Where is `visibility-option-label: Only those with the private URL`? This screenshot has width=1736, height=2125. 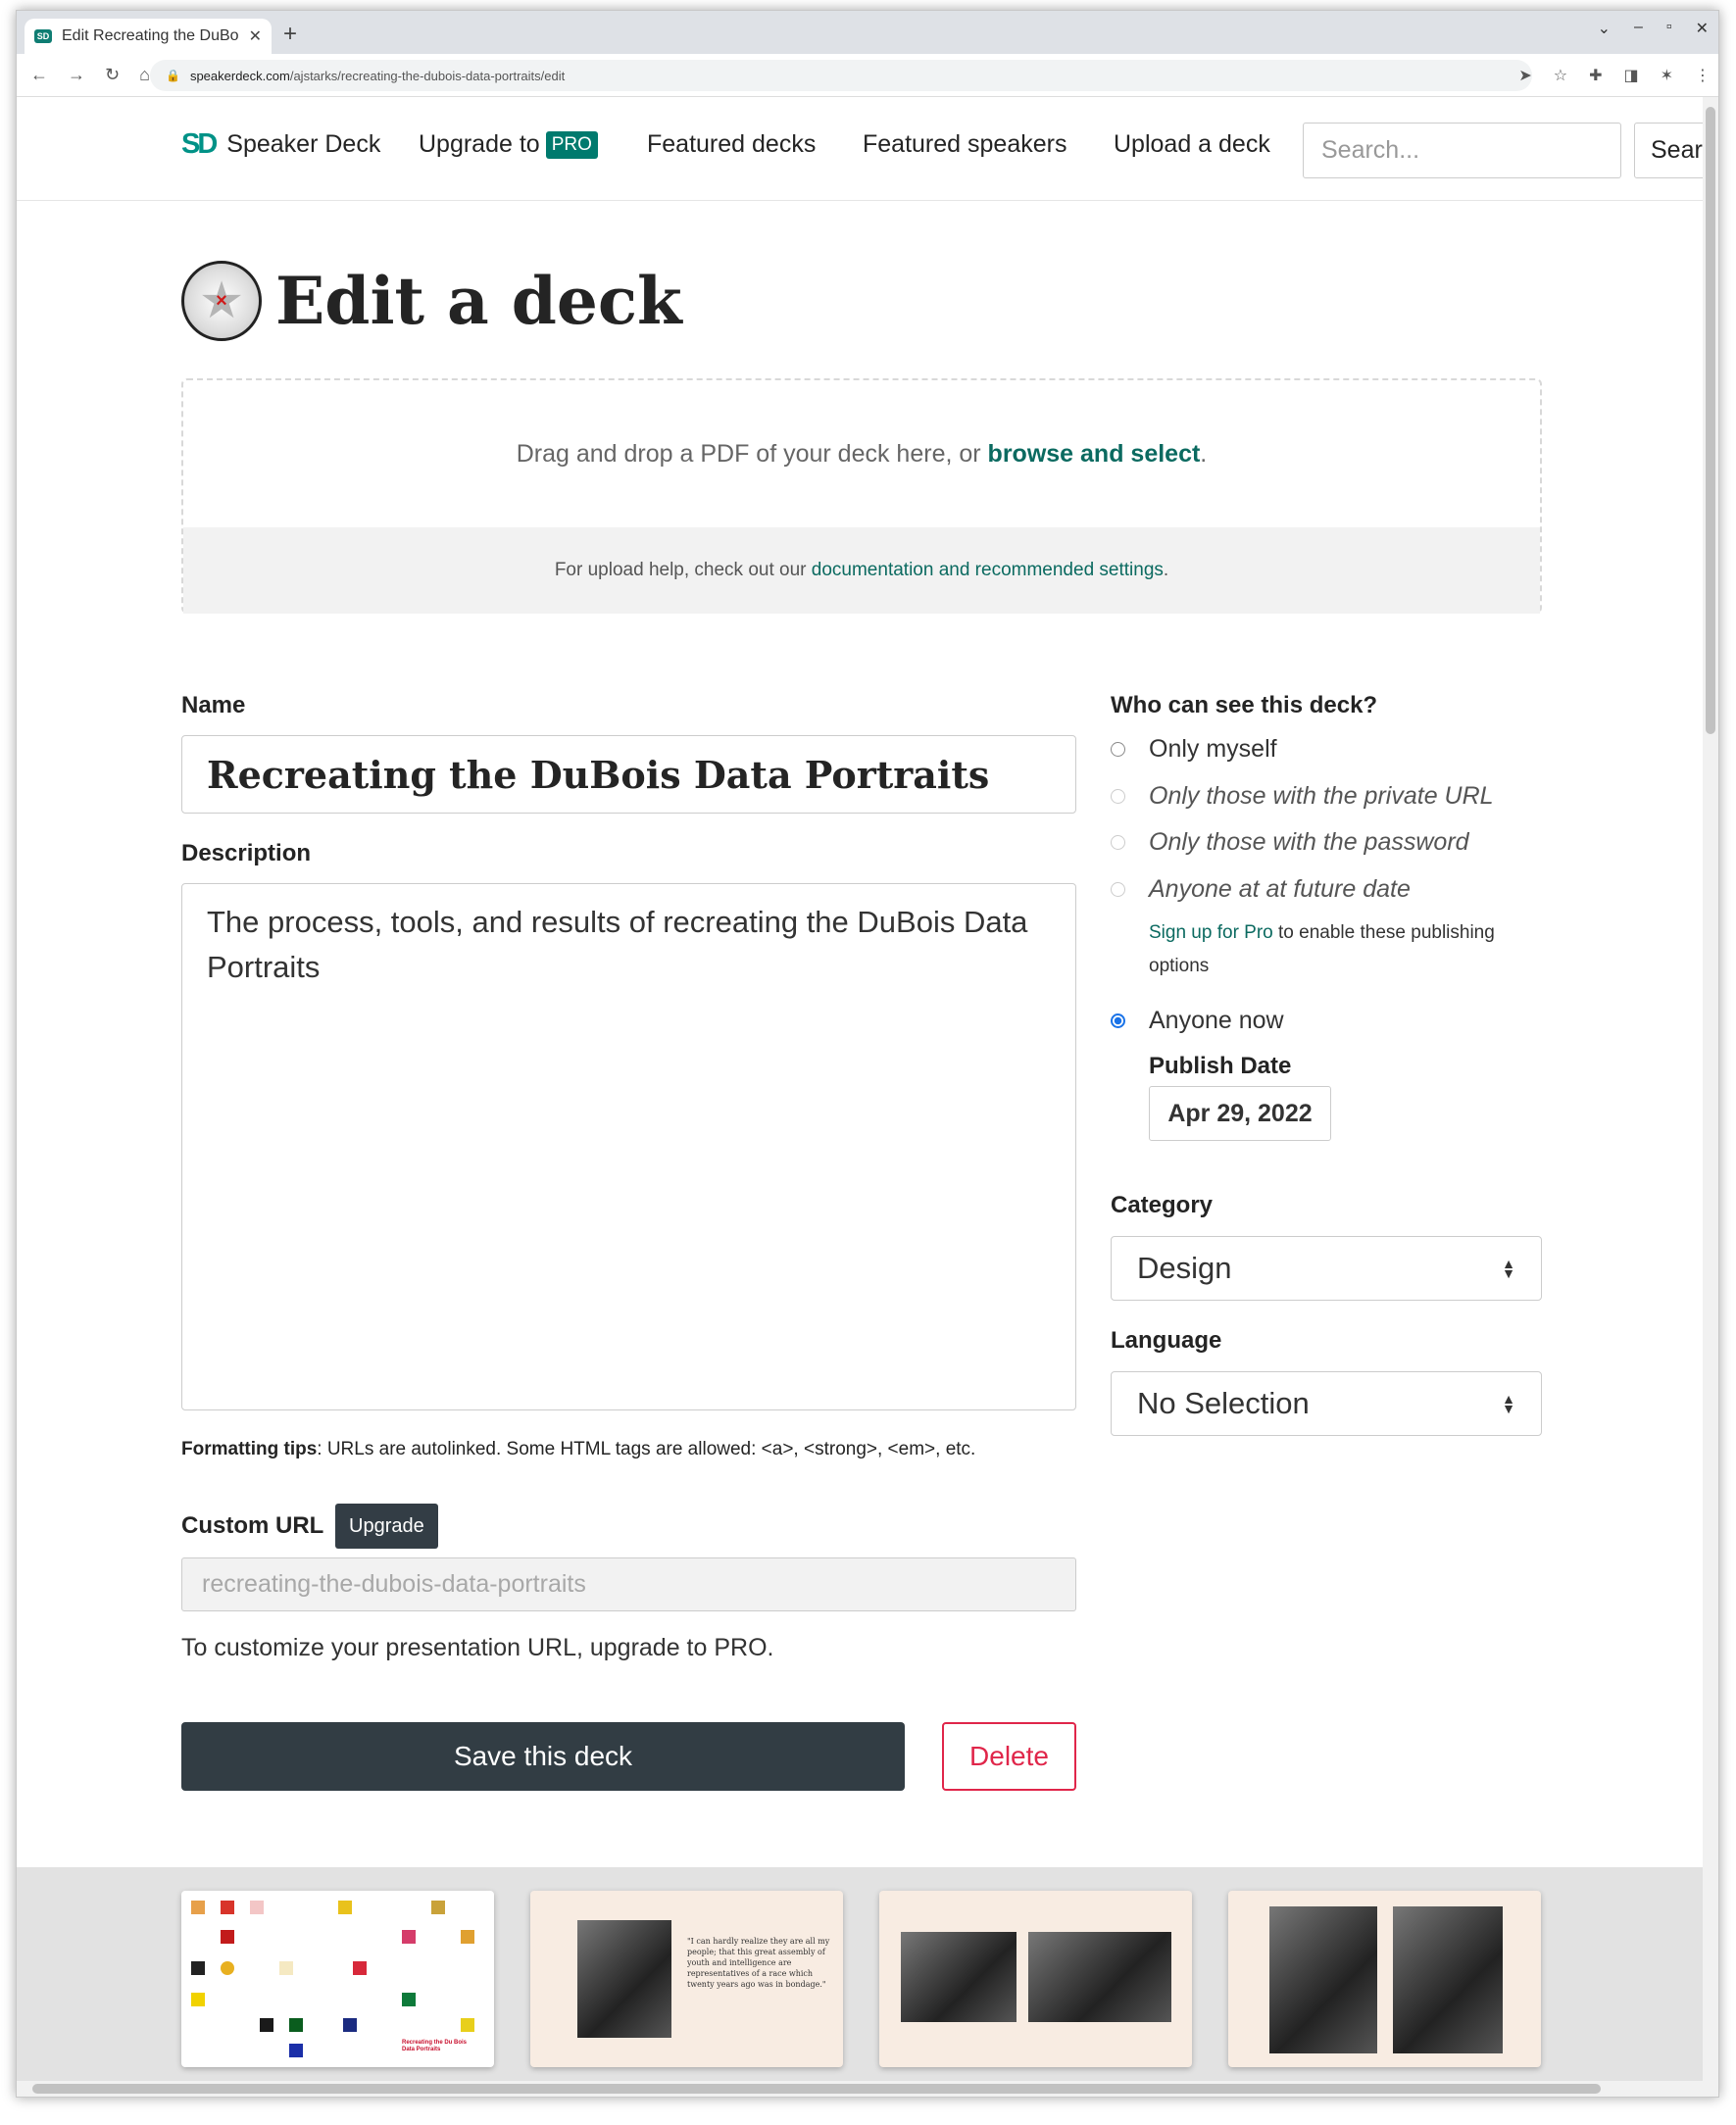
visibility-option-label: Only those with the private URL is located at coordinates (1322, 796).